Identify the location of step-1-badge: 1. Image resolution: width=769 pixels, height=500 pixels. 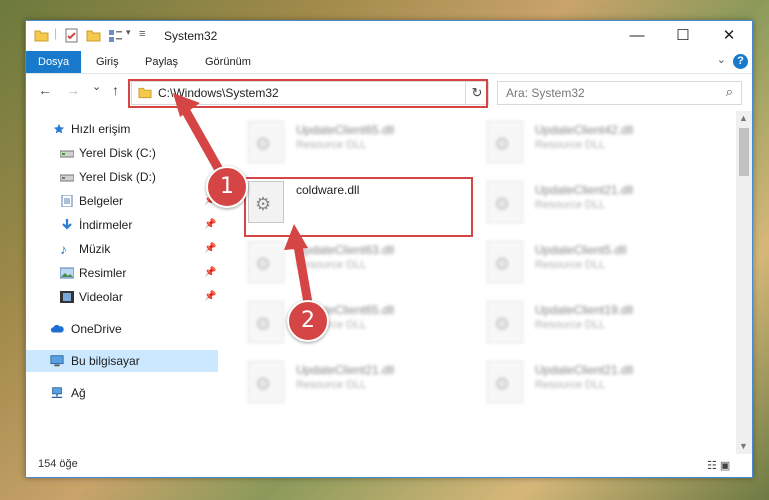
(227, 187).